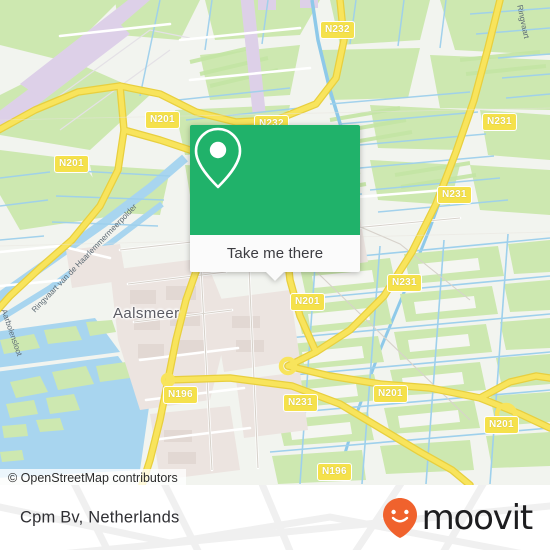 The height and width of the screenshot is (550, 550). I want to click on map-pin-icon, so click(218, 158).